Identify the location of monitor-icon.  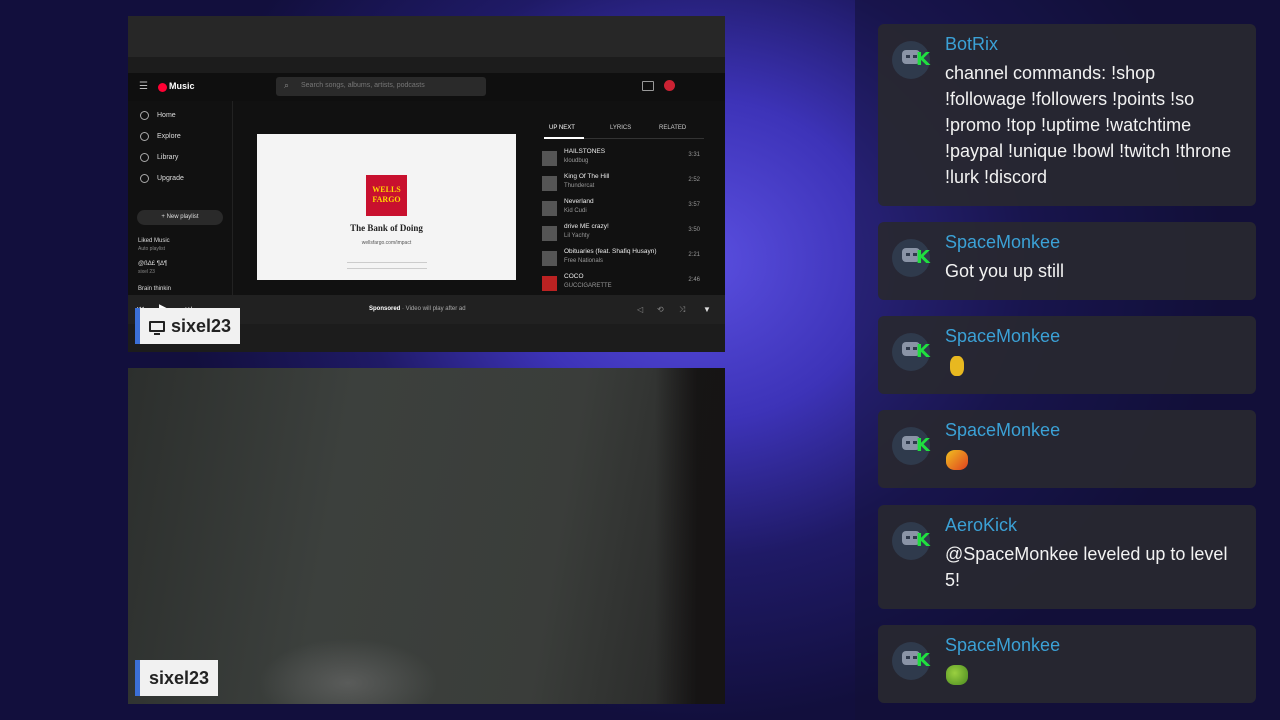
(157, 327).